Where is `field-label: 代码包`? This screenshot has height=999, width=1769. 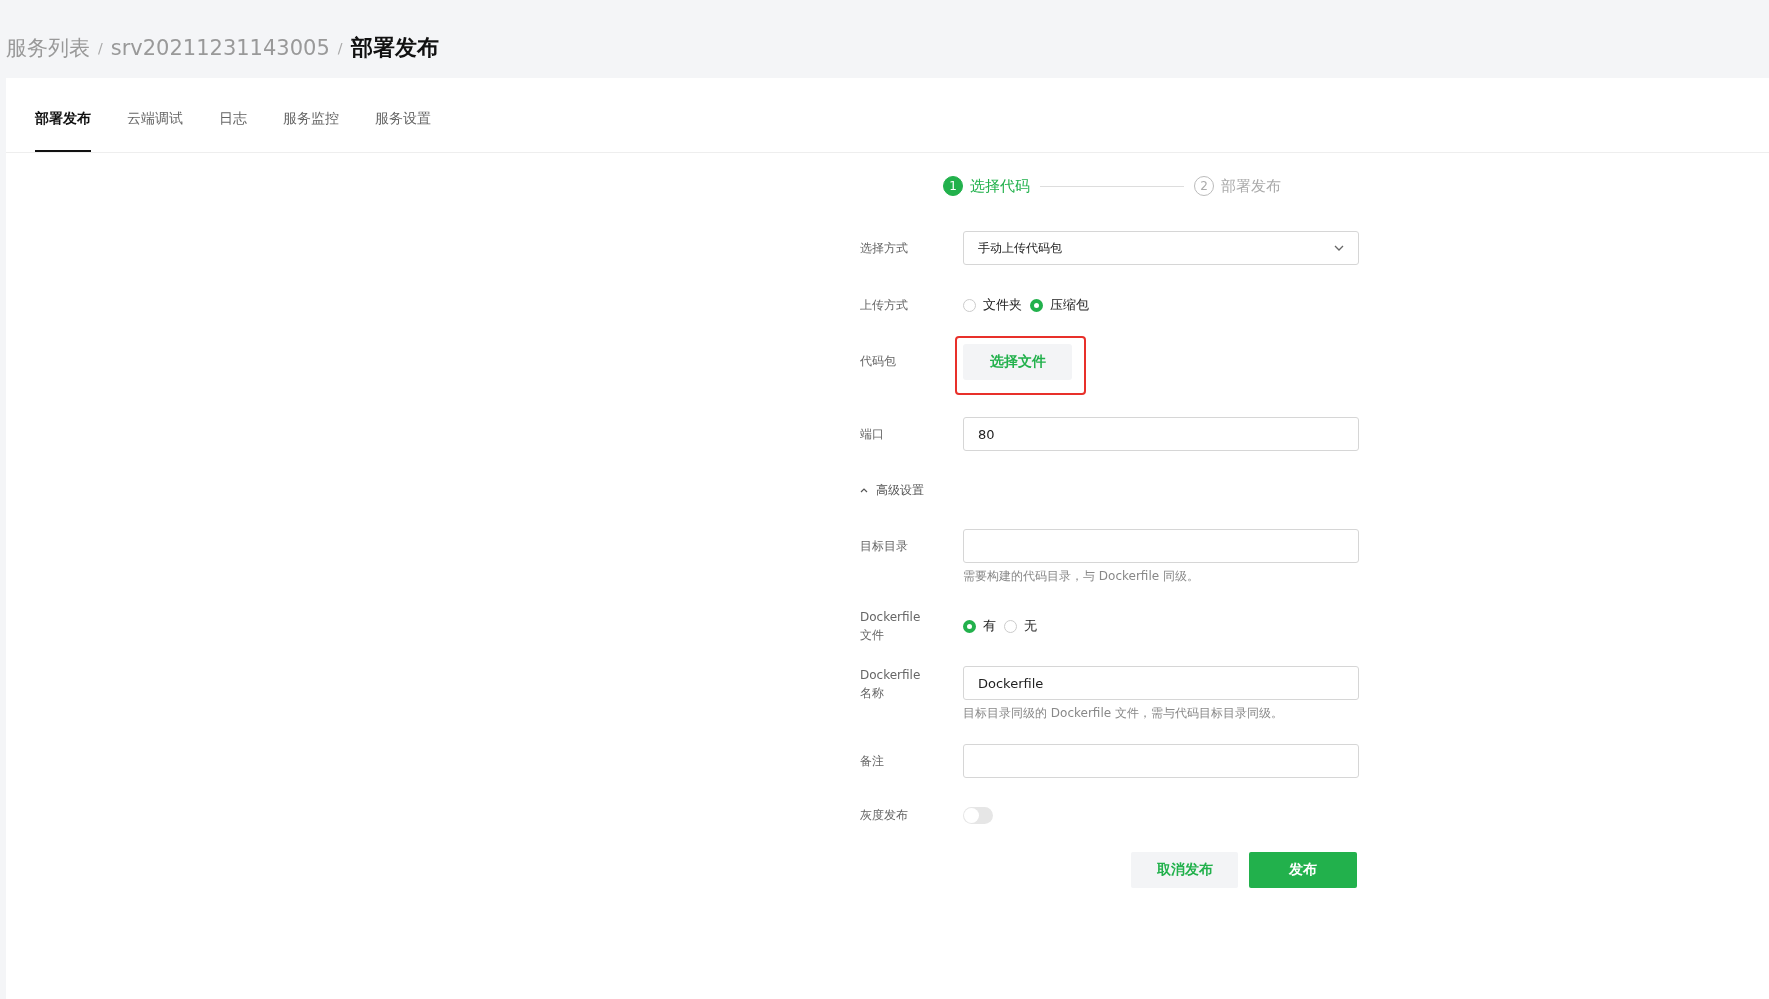 field-label: 代码包 is located at coordinates (878, 361).